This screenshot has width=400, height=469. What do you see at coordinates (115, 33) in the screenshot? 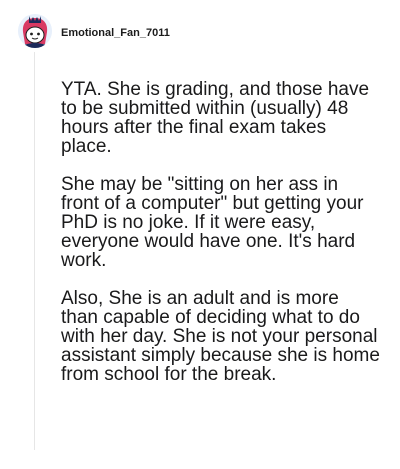
I see `comment-author: Emotional_Fan_7011` at bounding box center [115, 33].